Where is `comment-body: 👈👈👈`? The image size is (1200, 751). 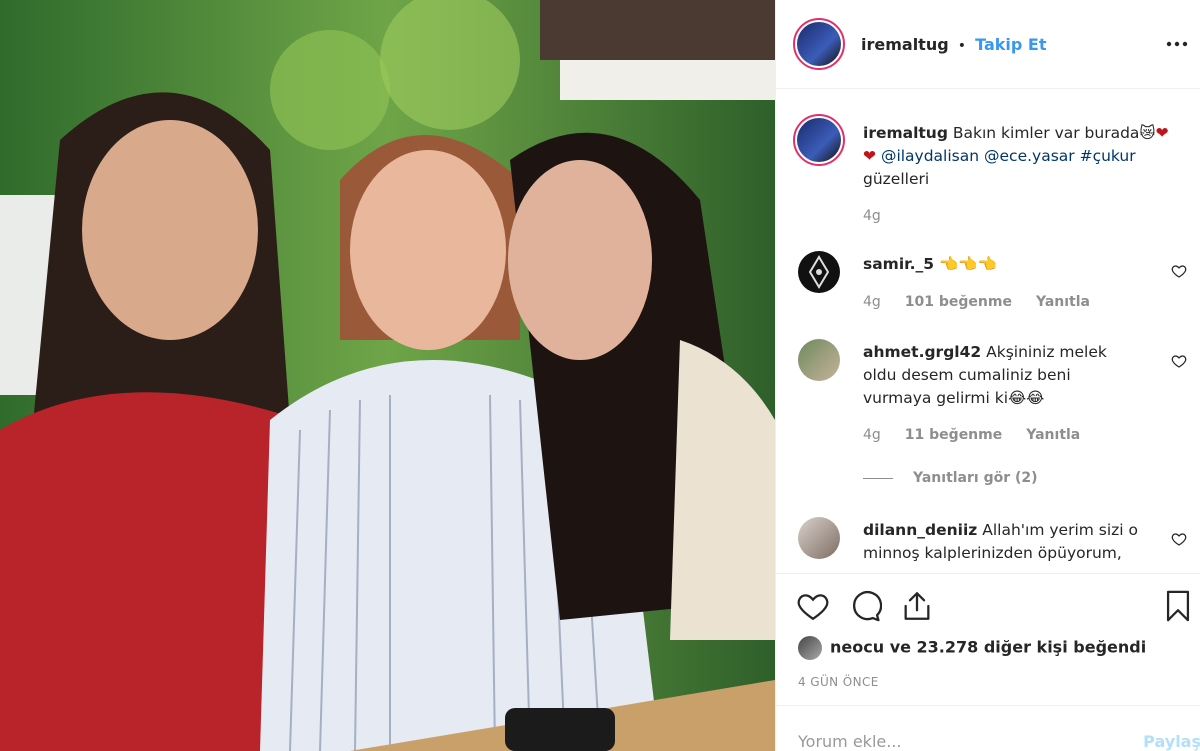
comment-body: 👈👈👈 is located at coordinates (967, 264).